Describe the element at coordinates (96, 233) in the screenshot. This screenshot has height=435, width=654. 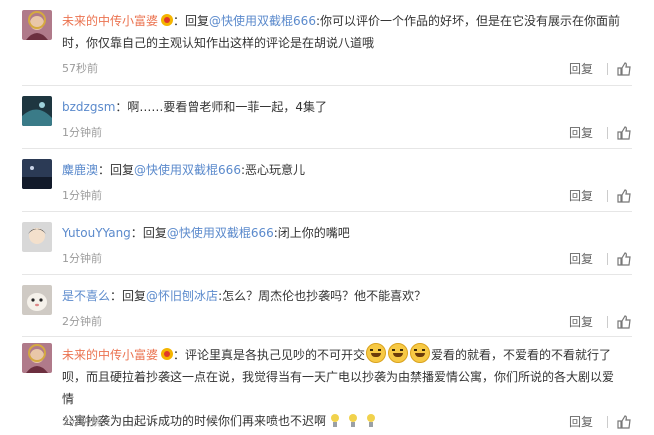
I see `username-link: YutouYYang` at that location.